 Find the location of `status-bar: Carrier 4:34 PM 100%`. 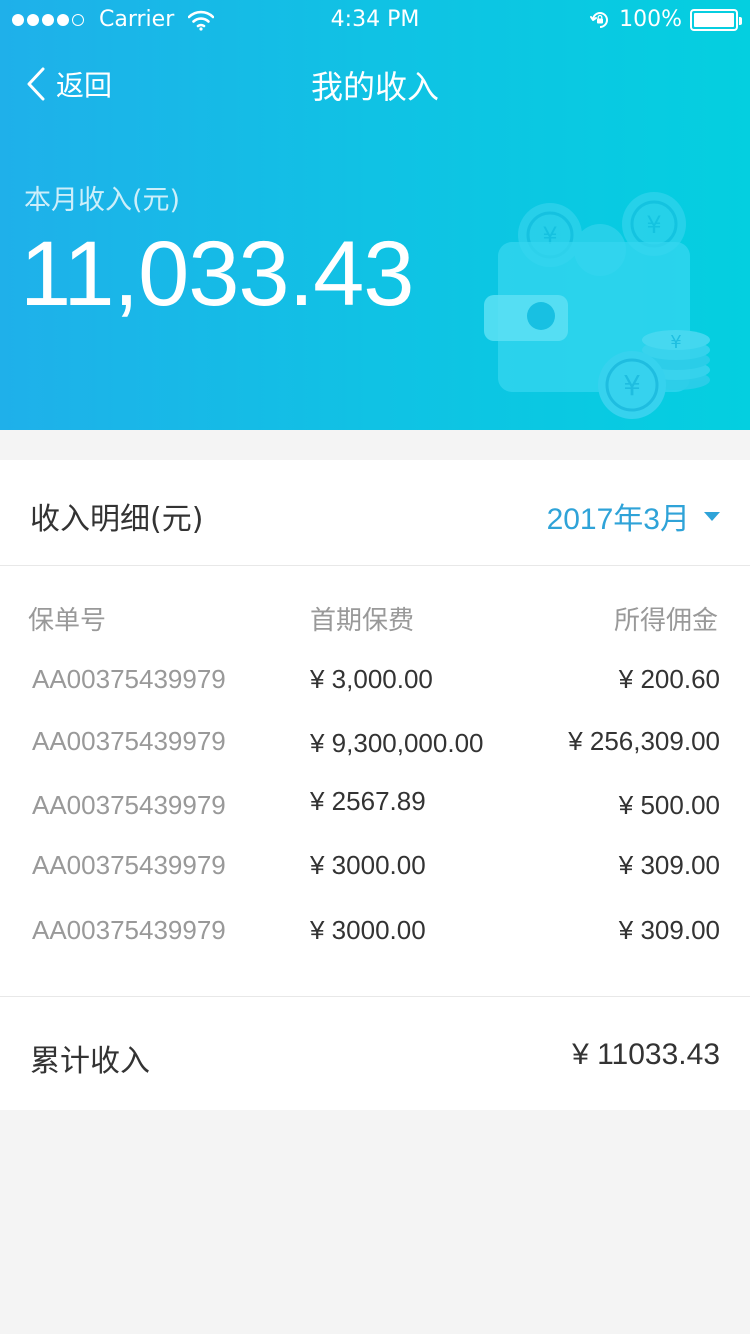

status-bar: Carrier 4:34 PM 100% is located at coordinates (375, 20).